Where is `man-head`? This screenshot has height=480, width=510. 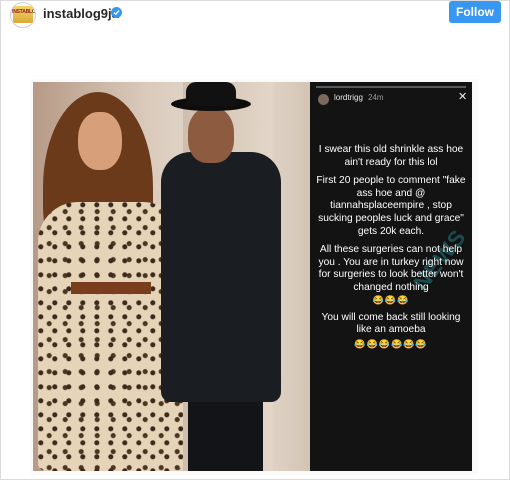 man-head is located at coordinates (211, 135).